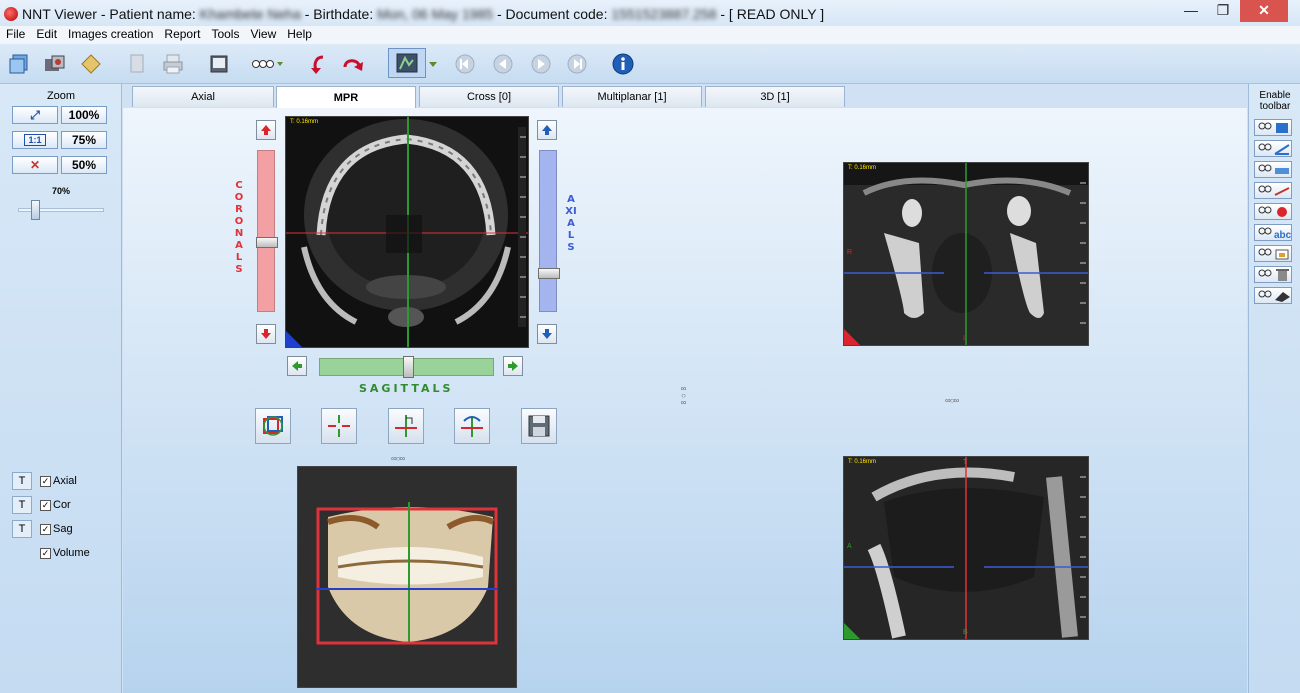  What do you see at coordinates (539, 426) in the screenshot?
I see `save-button` at bounding box center [539, 426].